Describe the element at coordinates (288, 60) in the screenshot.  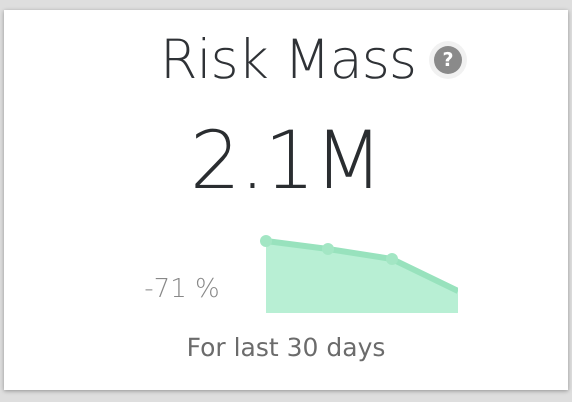
I see `card-title: Risk Mass` at that location.